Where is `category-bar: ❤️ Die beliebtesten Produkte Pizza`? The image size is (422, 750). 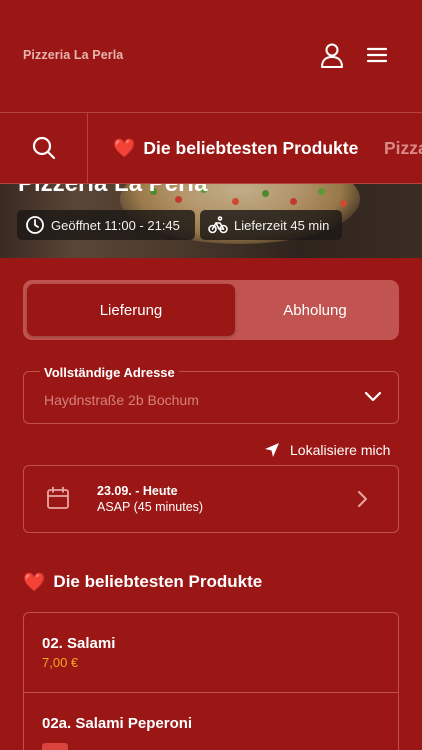
category-bar: ❤️ Die beliebtesten Produkte Pizza is located at coordinates (211, 148).